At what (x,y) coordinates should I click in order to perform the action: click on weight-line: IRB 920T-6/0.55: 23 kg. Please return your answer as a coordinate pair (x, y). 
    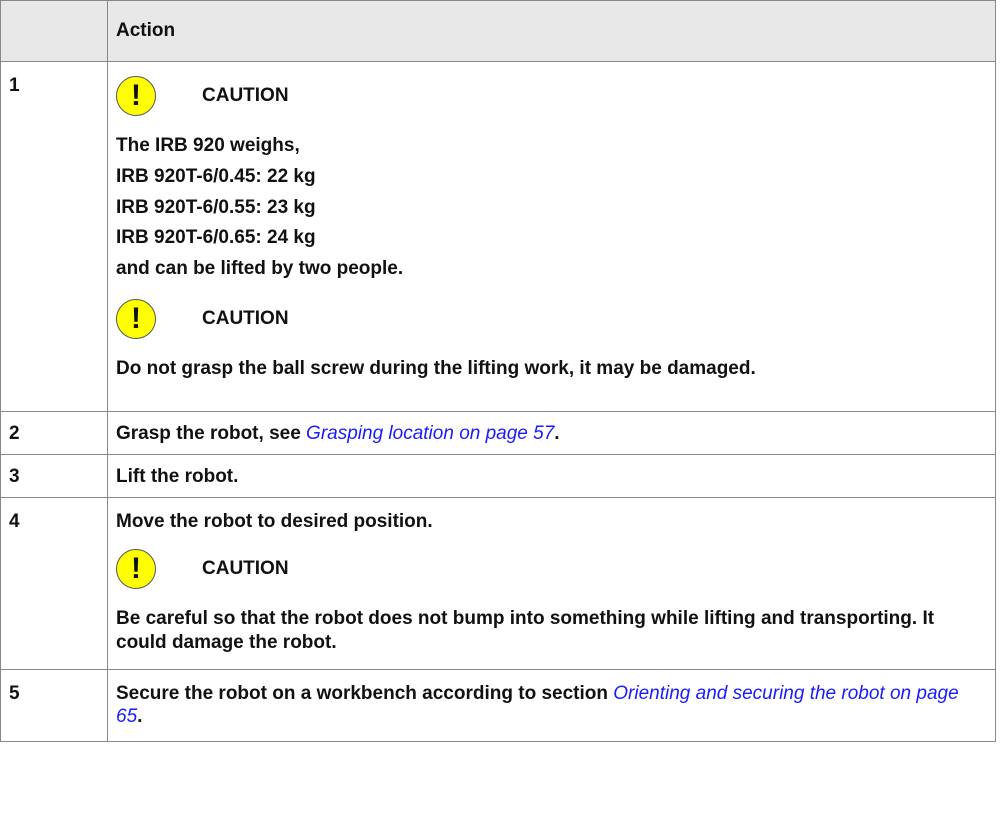
    Looking at the image, I should click on (216, 207).